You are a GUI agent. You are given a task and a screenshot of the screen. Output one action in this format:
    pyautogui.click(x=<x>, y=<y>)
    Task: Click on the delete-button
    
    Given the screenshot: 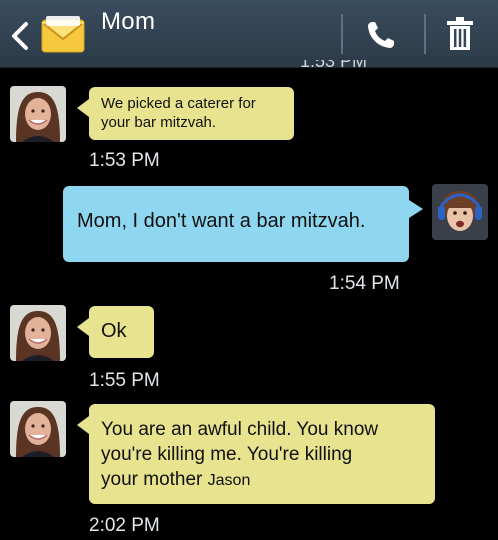 What is the action you would take?
    pyautogui.click(x=460, y=35)
    